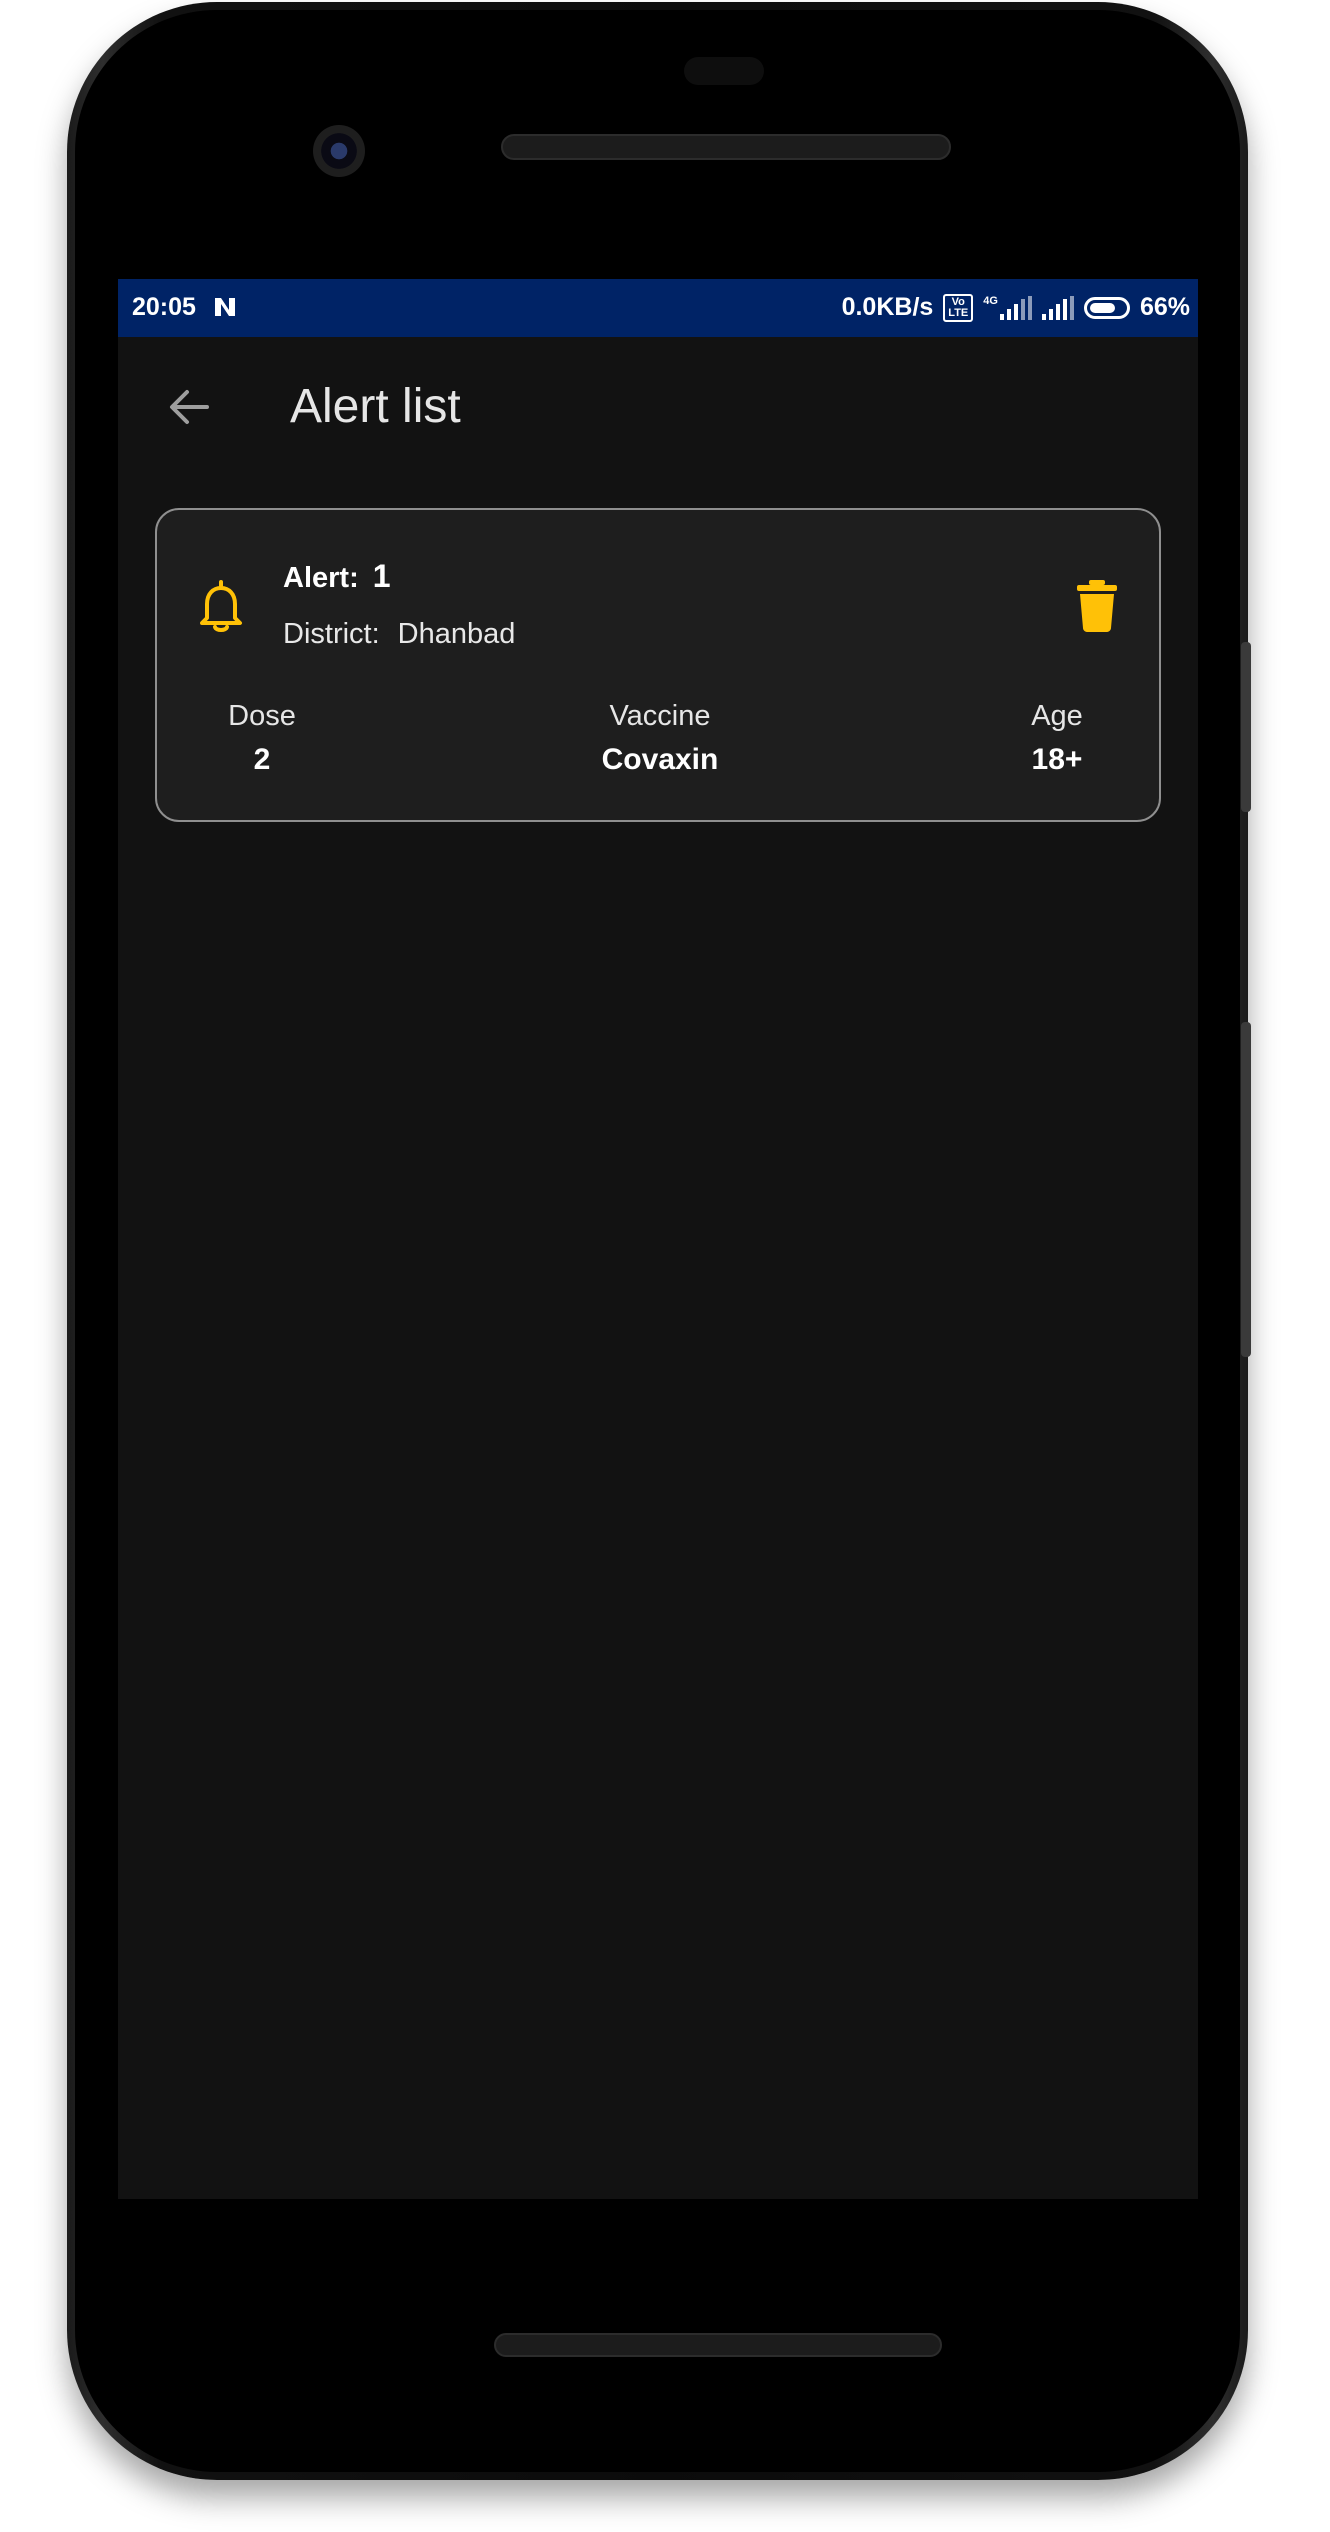 Image resolution: width=1330 pixels, height=2532 pixels. I want to click on arrow-back-icon, so click(189, 407).